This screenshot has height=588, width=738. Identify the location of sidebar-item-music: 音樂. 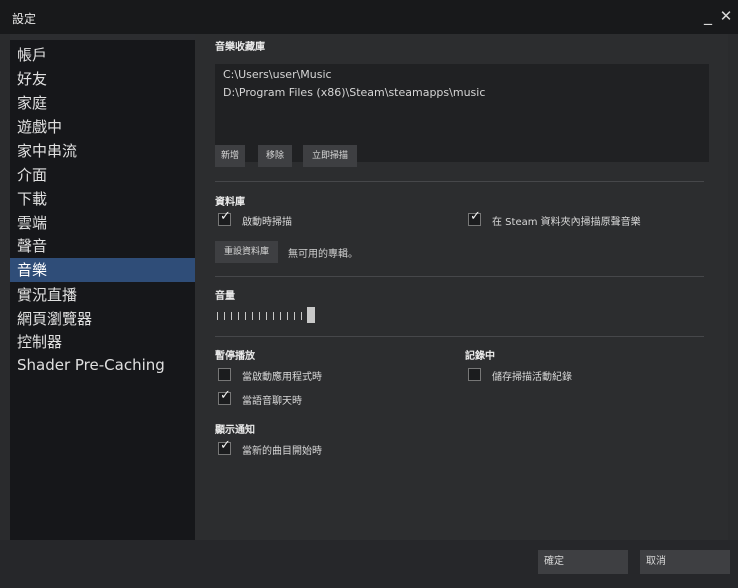
(102, 270).